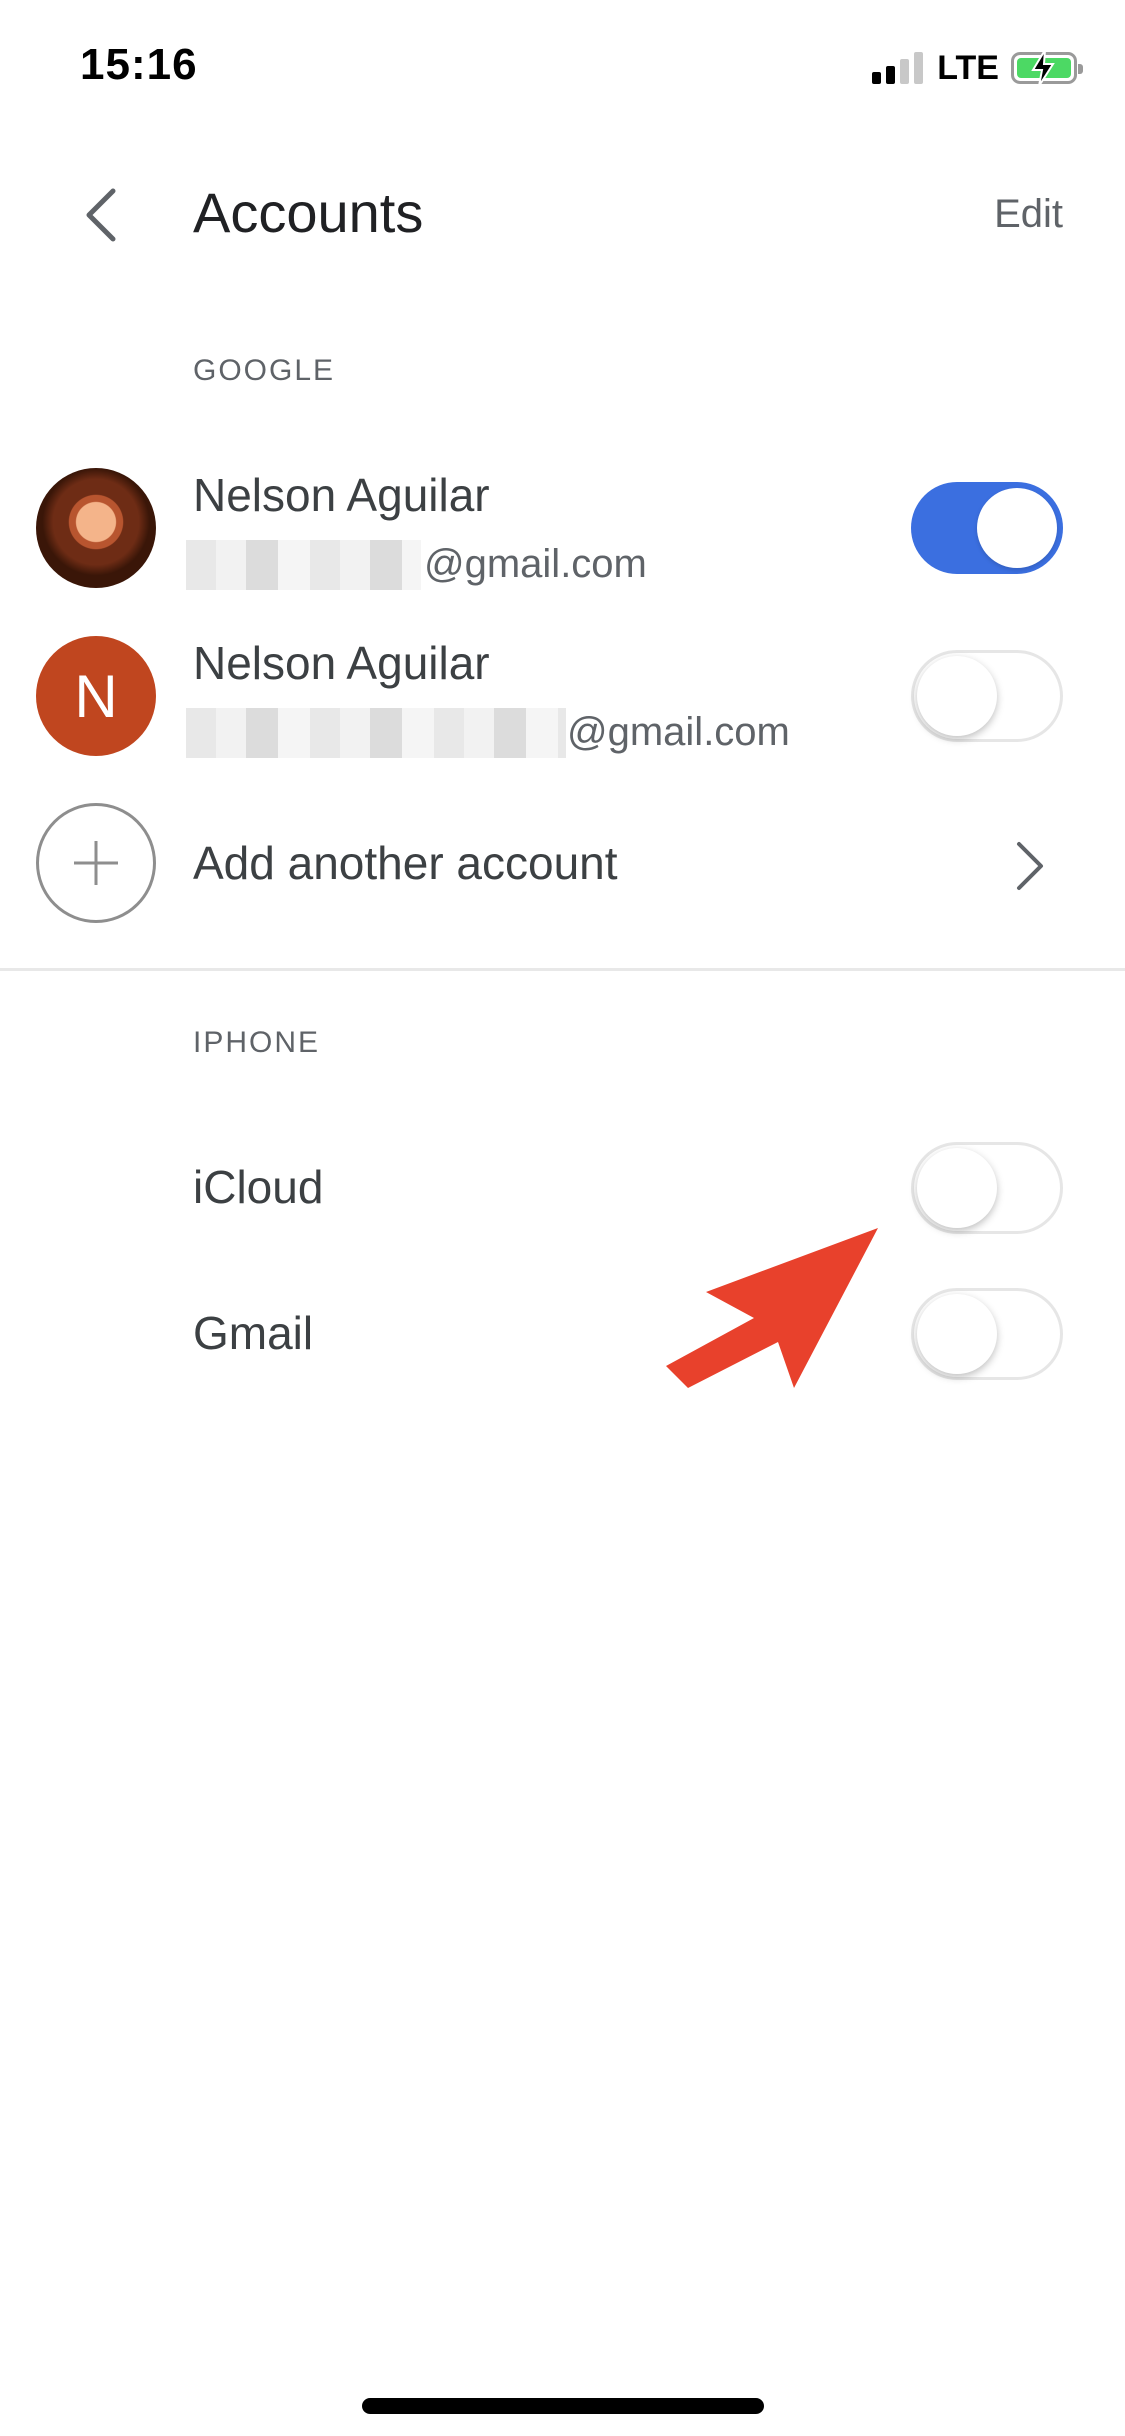 The height and width of the screenshot is (2436, 1125). Describe the element at coordinates (264, 370) in the screenshot. I see `section-header-google: GOOGLE` at that location.